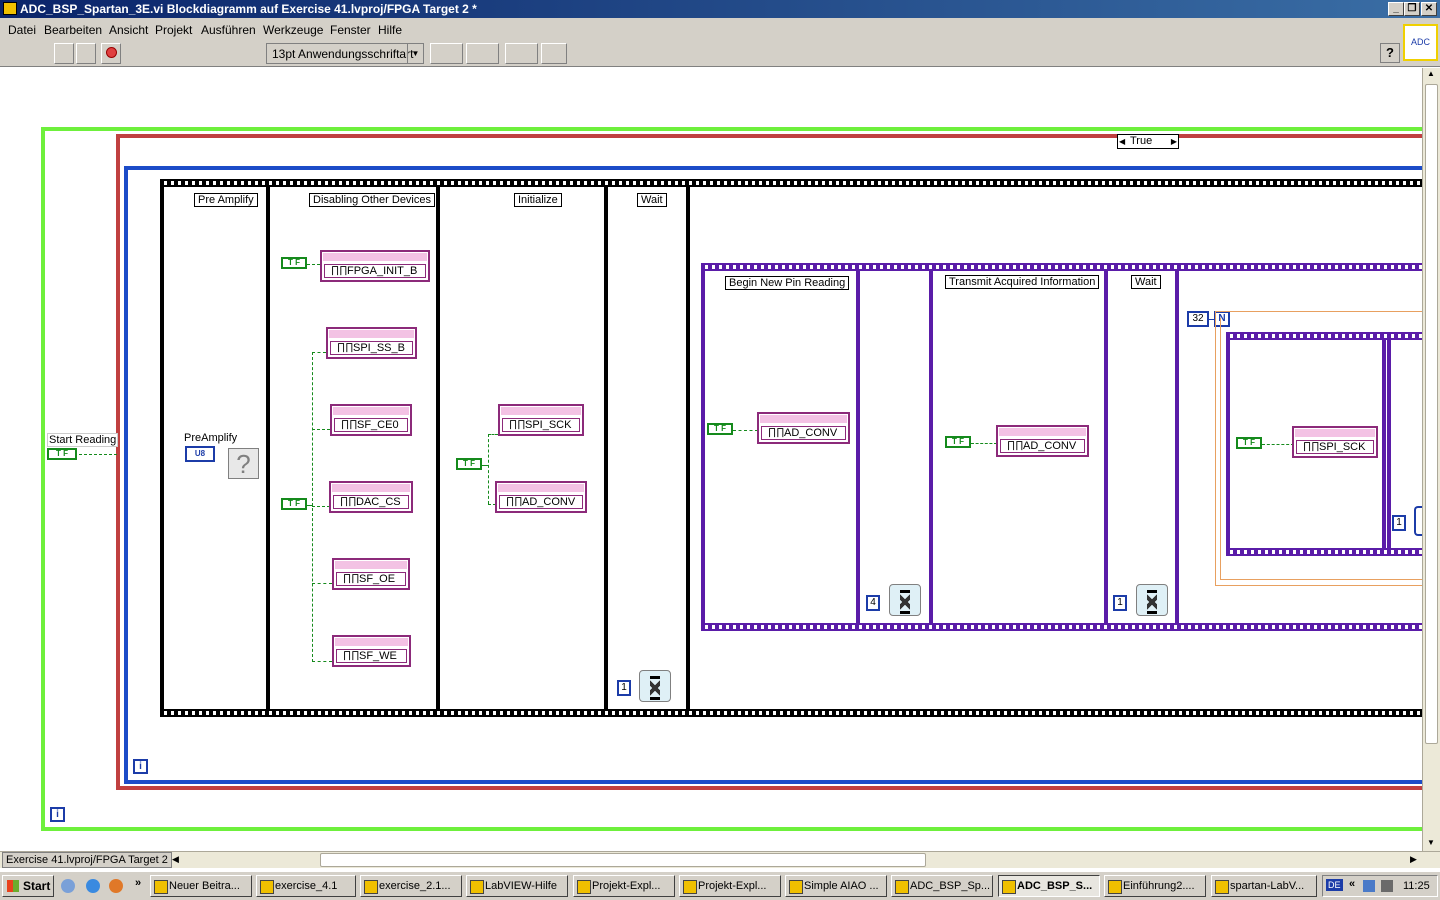 The height and width of the screenshot is (900, 1440). Describe the element at coordinates (22, 30) in the screenshot. I see `menu-datei: Datei` at that location.